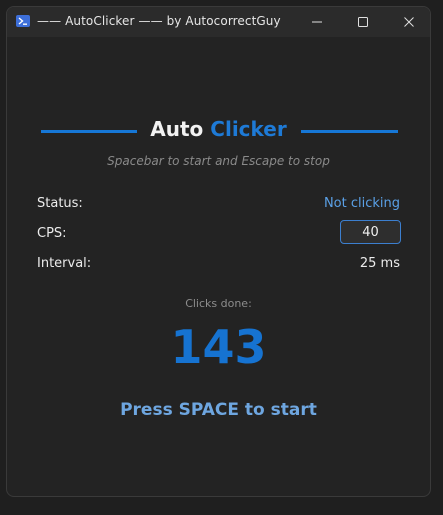 Image resolution: width=443 pixels, height=515 pixels. I want to click on page-title: Auto Clicker, so click(218, 129).